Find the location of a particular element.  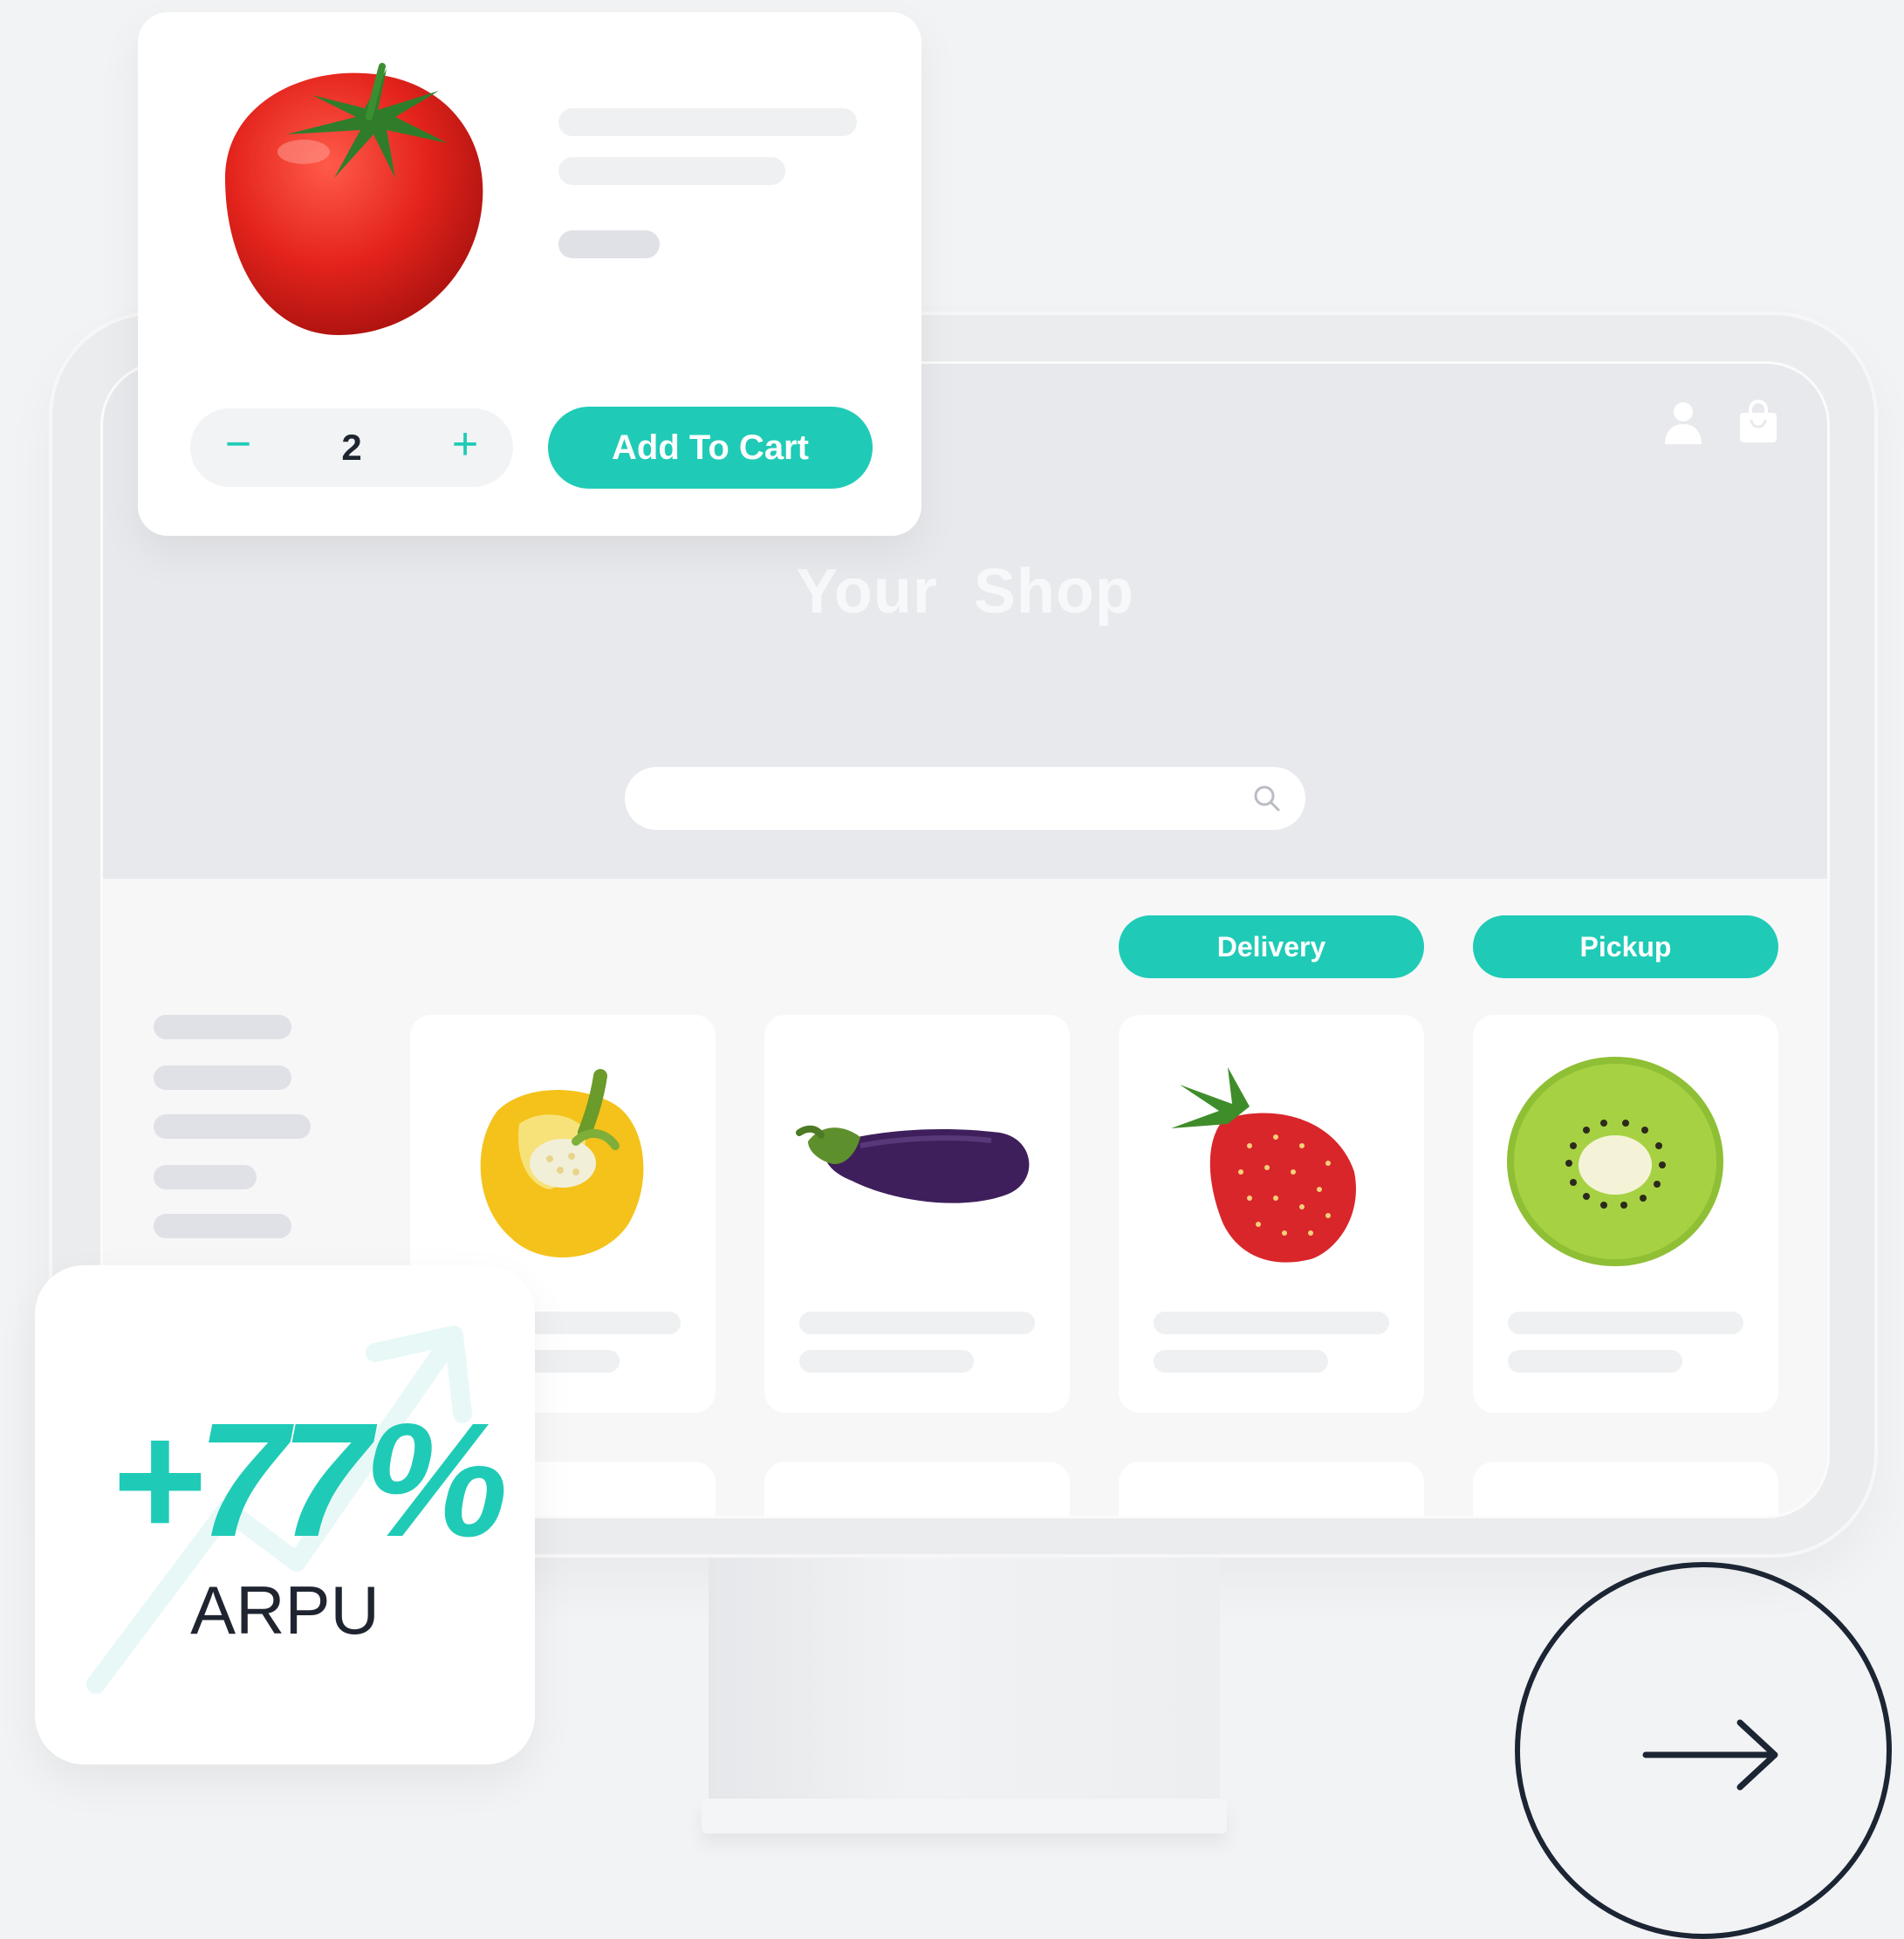

kiwi-icon is located at coordinates (1616, 1163).